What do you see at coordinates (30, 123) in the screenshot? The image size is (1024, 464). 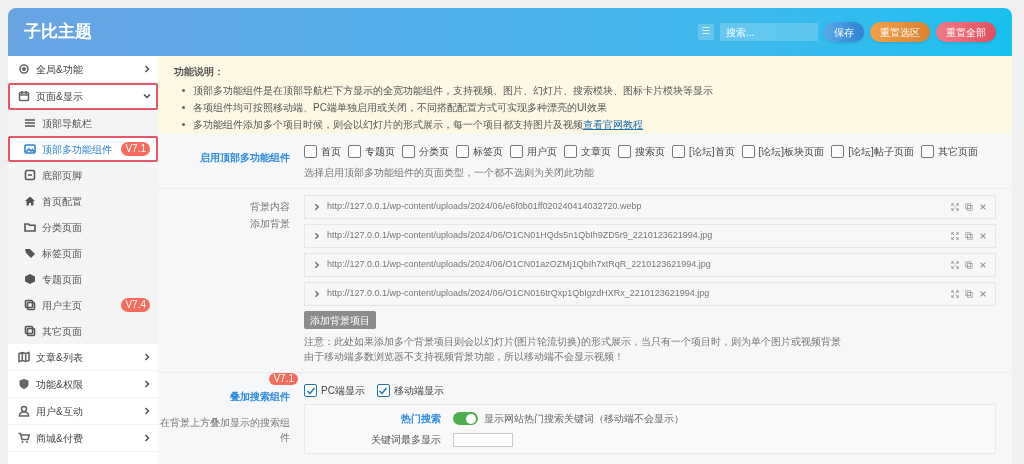 I see `menu-icon` at bounding box center [30, 123].